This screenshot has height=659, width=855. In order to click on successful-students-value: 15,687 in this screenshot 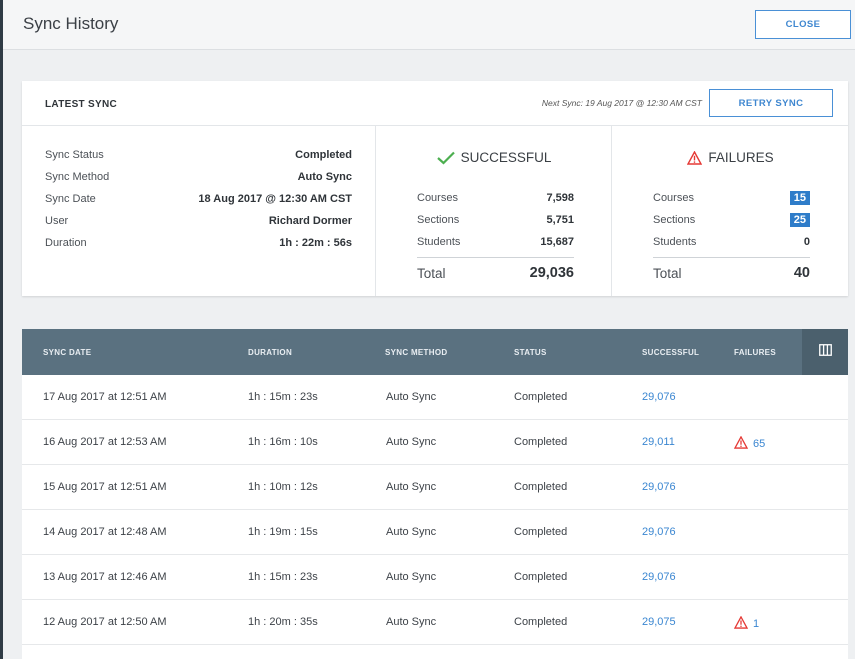, I will do `click(557, 242)`.